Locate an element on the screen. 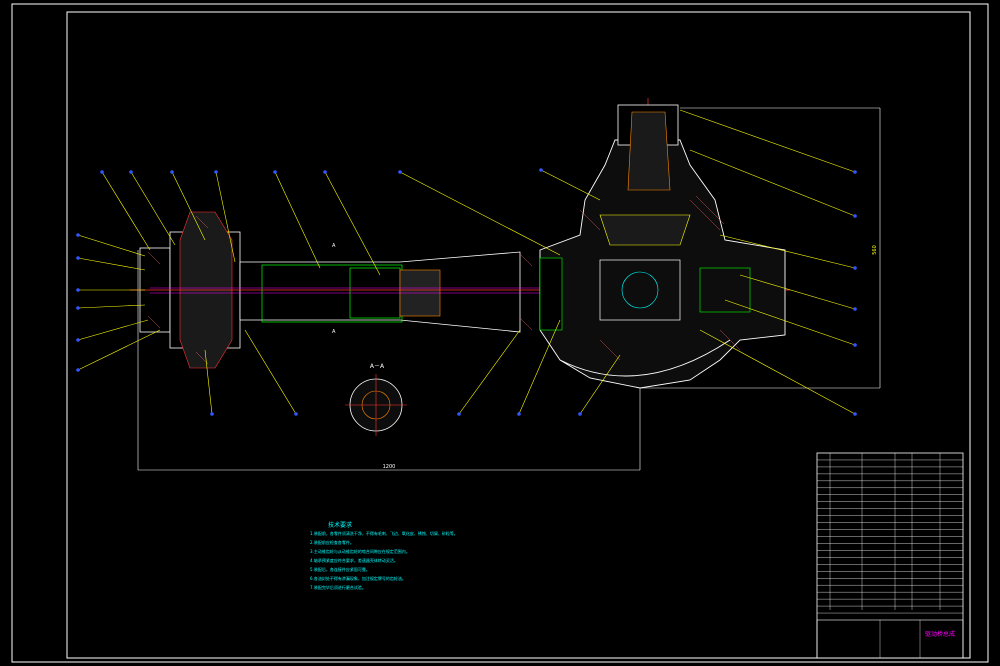  note-line-6: 6.各油封处不得有渗漏现象，加注规定牌号的齿轮油。 is located at coordinates (358, 578).